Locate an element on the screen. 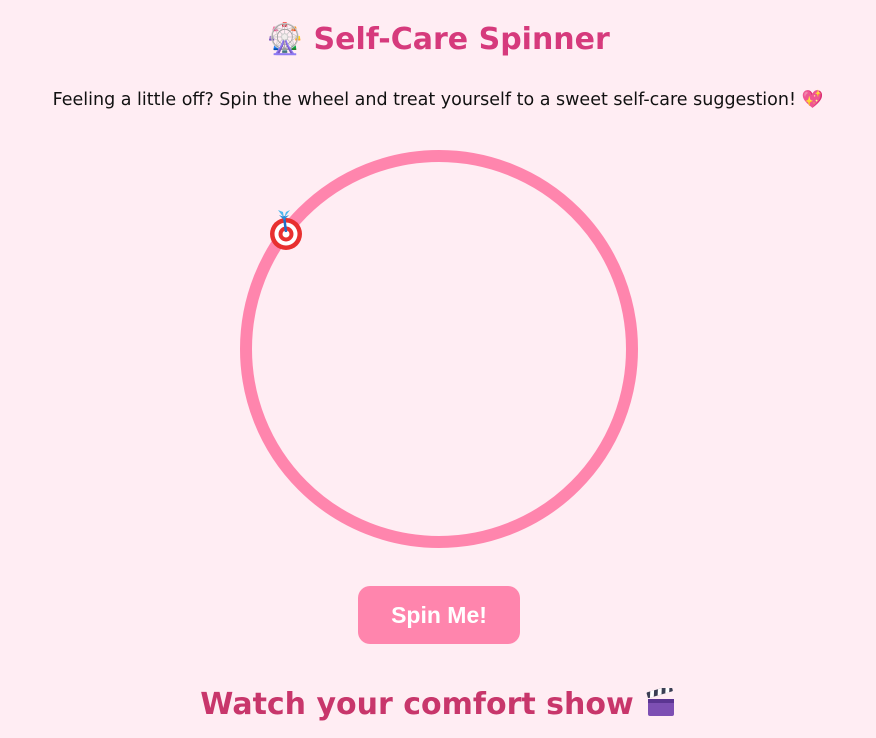 The width and height of the screenshot is (876, 738). dart-target-icon is located at coordinates (286, 230).